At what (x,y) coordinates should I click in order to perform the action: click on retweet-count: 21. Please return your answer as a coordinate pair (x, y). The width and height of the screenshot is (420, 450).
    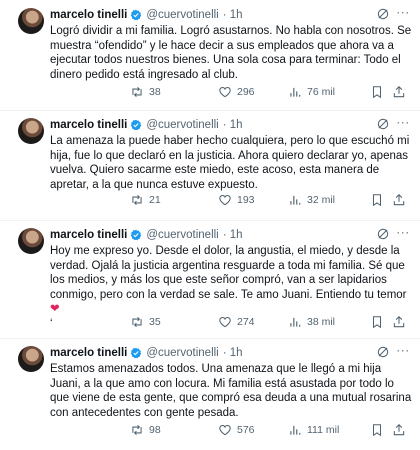
    Looking at the image, I should click on (155, 200).